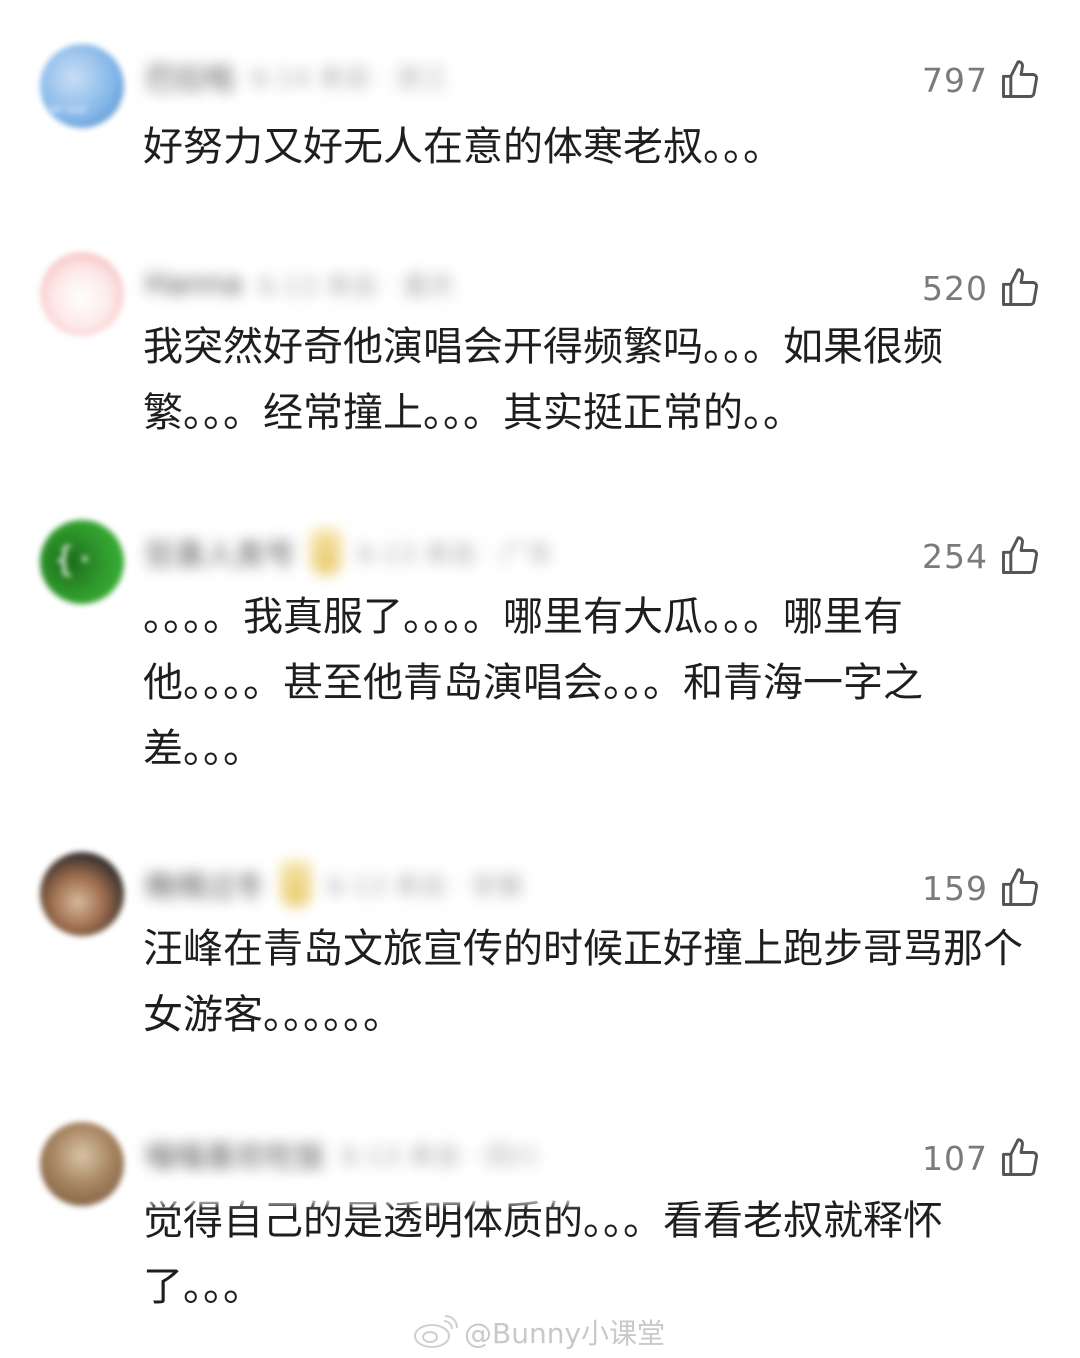  What do you see at coordinates (455, 554) in the screenshot?
I see `comment-time-location: 6-13 来自 · 广东` at bounding box center [455, 554].